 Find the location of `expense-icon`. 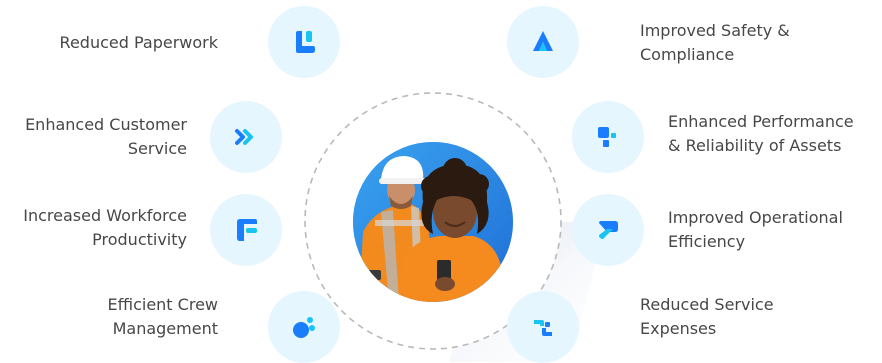

expense-icon is located at coordinates (543, 328).